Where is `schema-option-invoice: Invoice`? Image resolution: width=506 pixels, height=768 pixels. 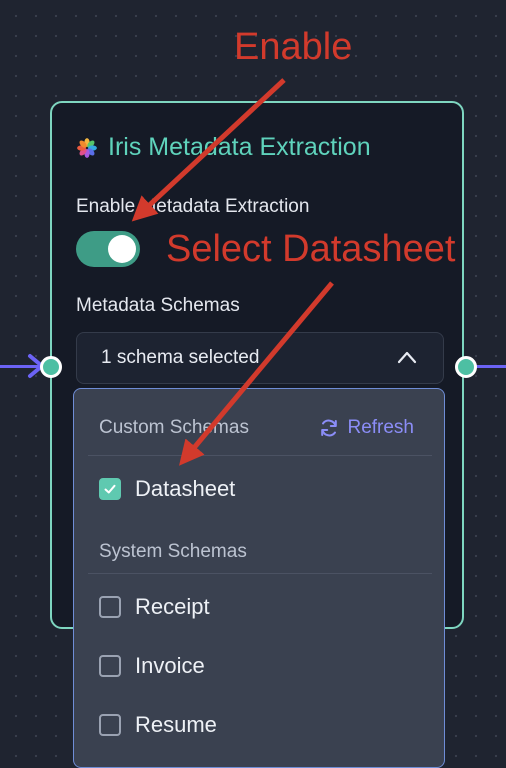 schema-option-invoice: Invoice is located at coordinates (152, 666).